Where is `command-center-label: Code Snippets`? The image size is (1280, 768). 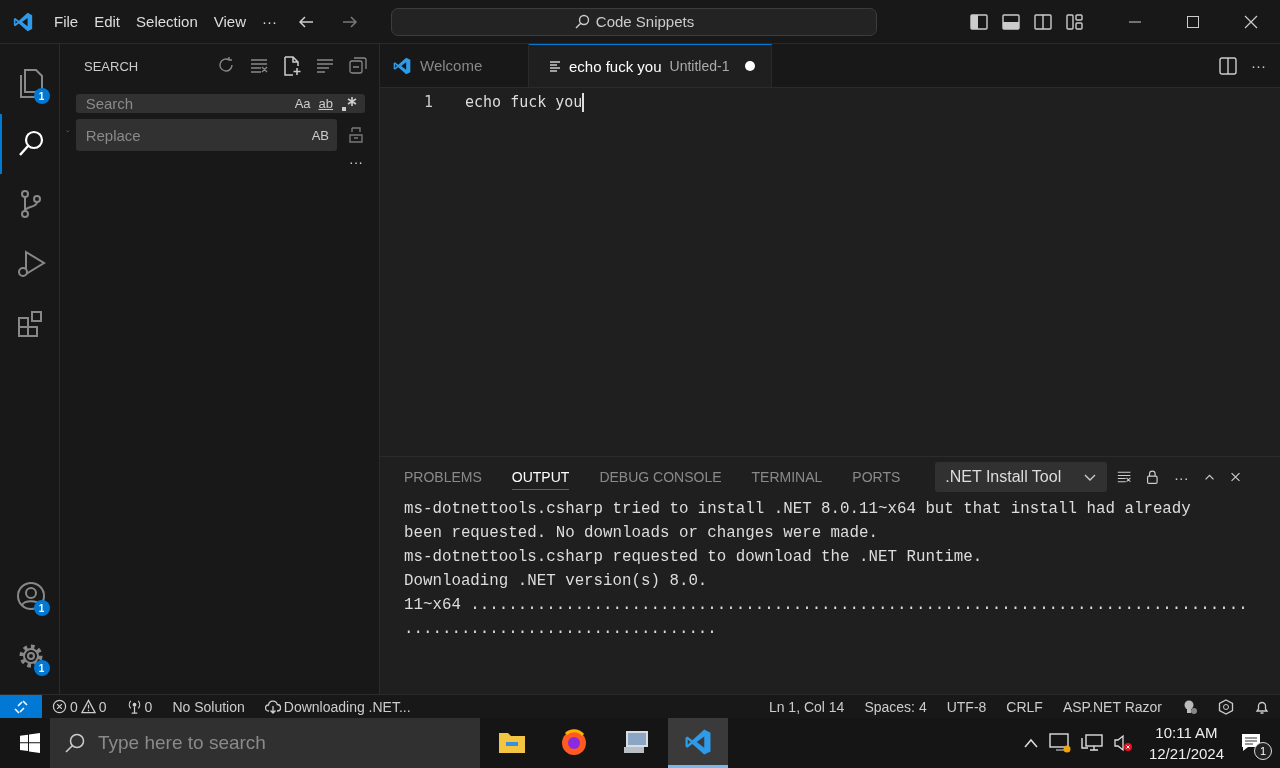 command-center-label: Code Snippets is located at coordinates (645, 21).